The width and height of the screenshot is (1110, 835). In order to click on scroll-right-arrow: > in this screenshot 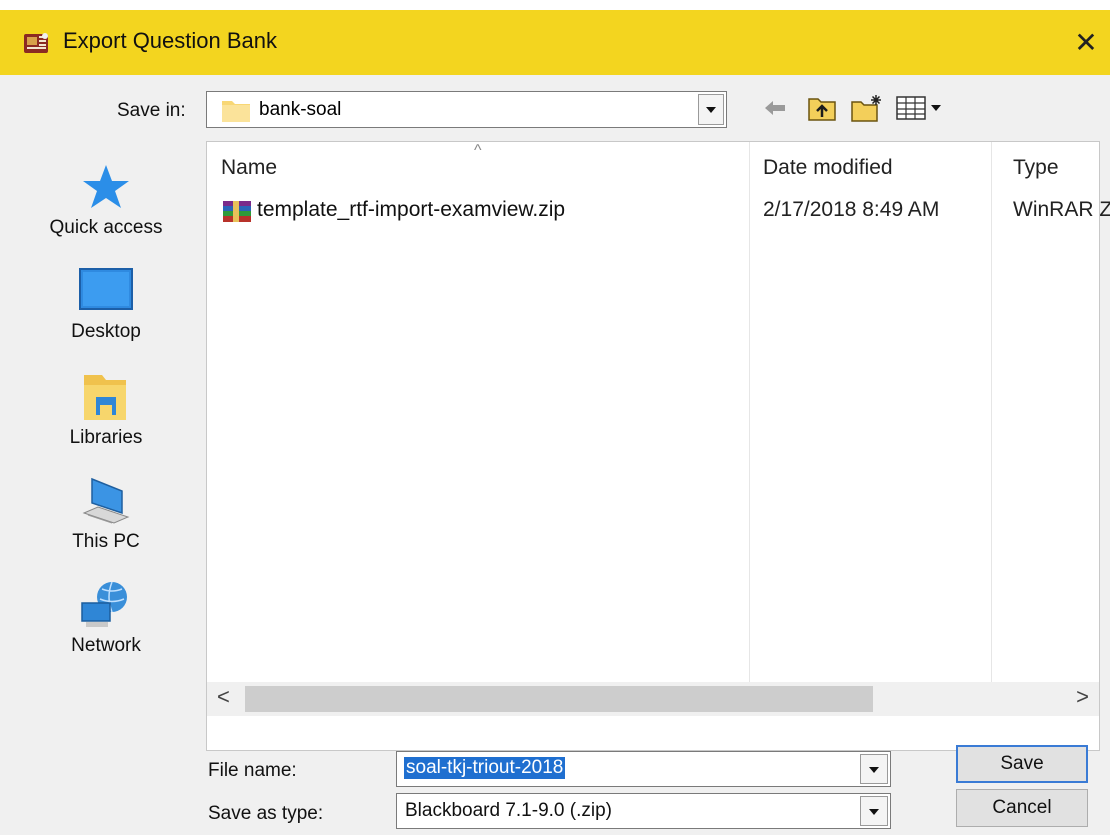, I will do `click(1082, 697)`.